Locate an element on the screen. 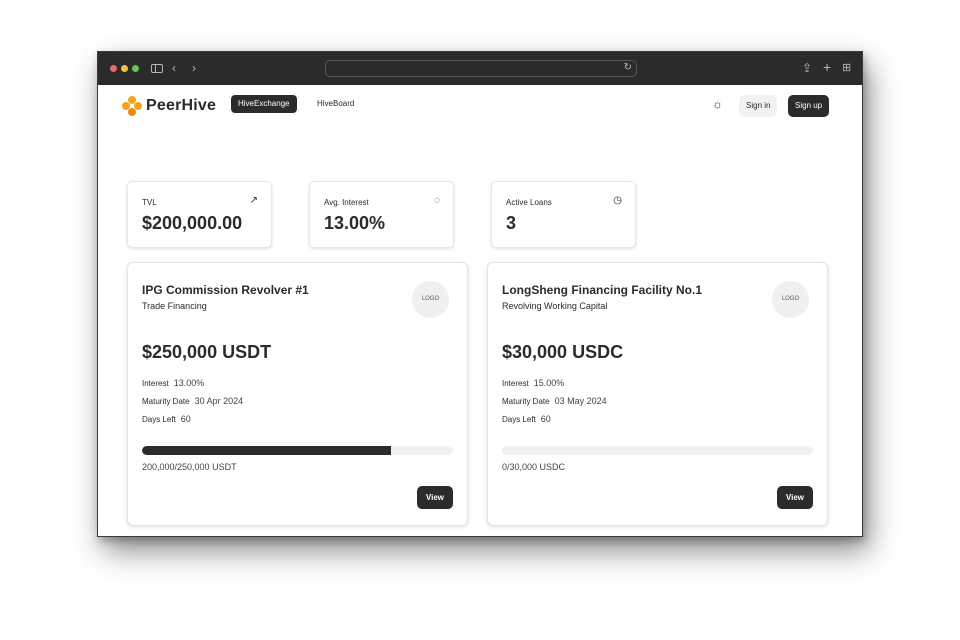  stat-value: 13.00% is located at coordinates (355, 223).